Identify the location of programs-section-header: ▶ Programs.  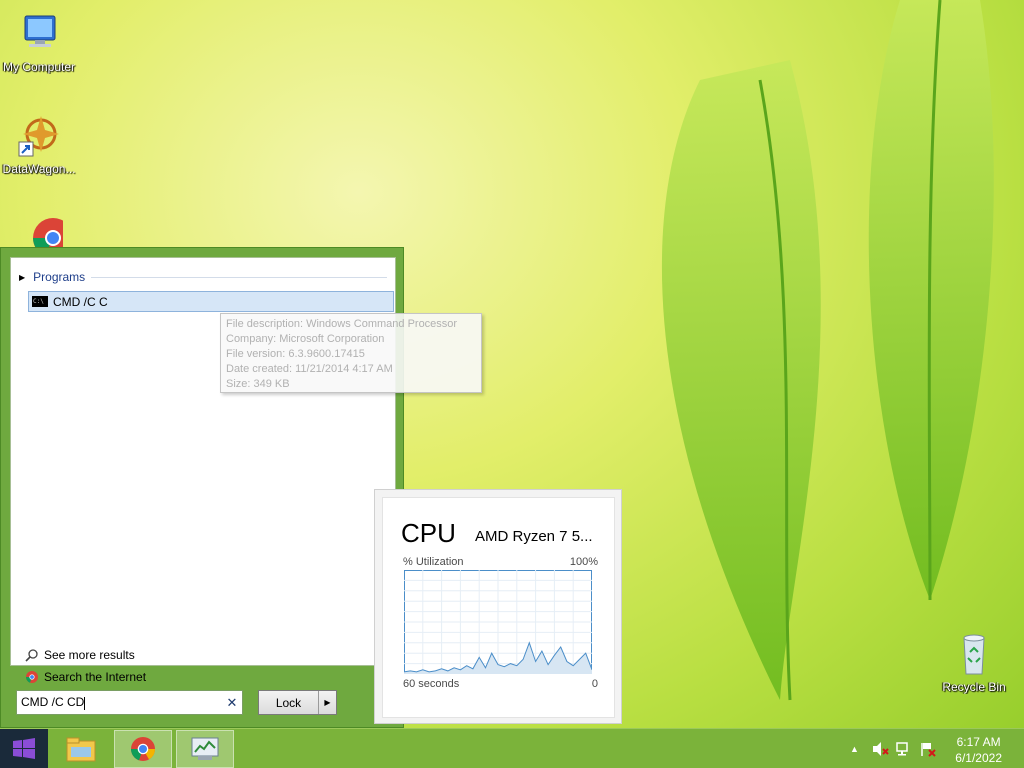
(203, 277).